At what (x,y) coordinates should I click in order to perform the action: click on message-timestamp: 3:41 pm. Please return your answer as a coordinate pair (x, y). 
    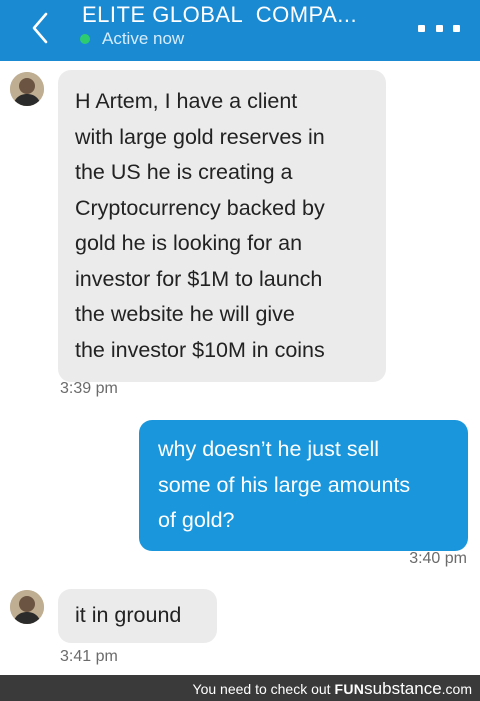
    Looking at the image, I should click on (89, 656).